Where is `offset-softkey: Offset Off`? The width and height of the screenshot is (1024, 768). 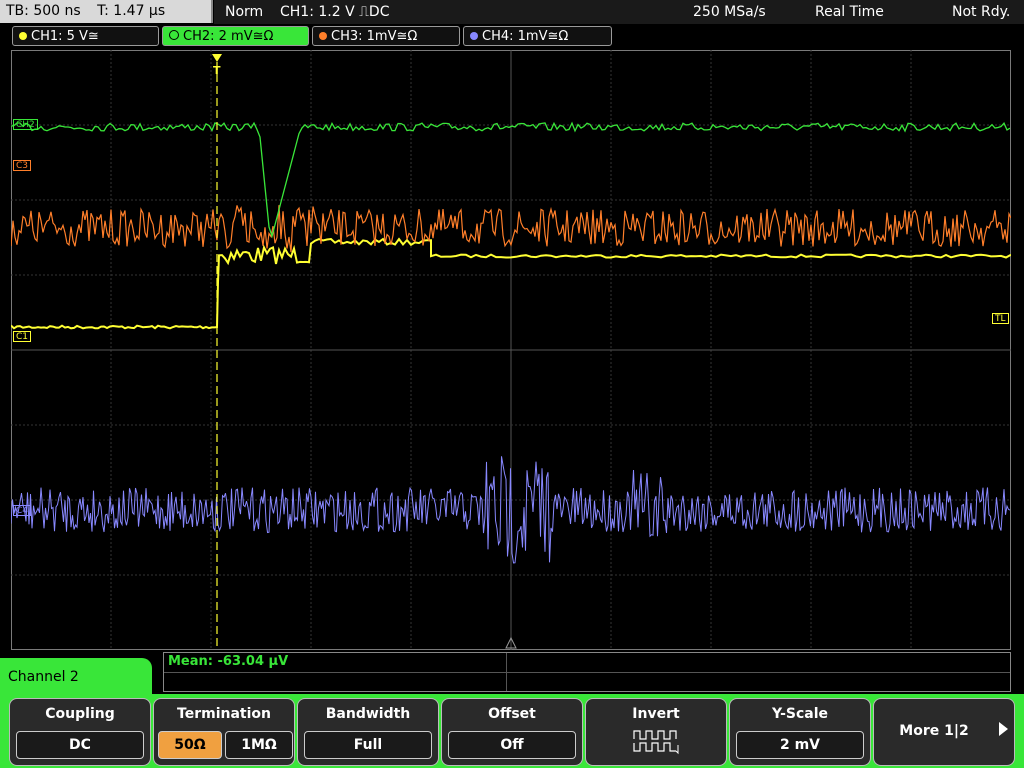
offset-softkey: Offset Off is located at coordinates (512, 732).